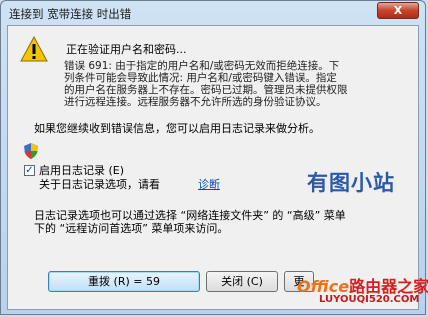 Image resolution: width=428 pixels, height=317 pixels. What do you see at coordinates (351, 183) in the screenshot?
I see `overlay-watermark: 有图小站` at bounding box center [351, 183].